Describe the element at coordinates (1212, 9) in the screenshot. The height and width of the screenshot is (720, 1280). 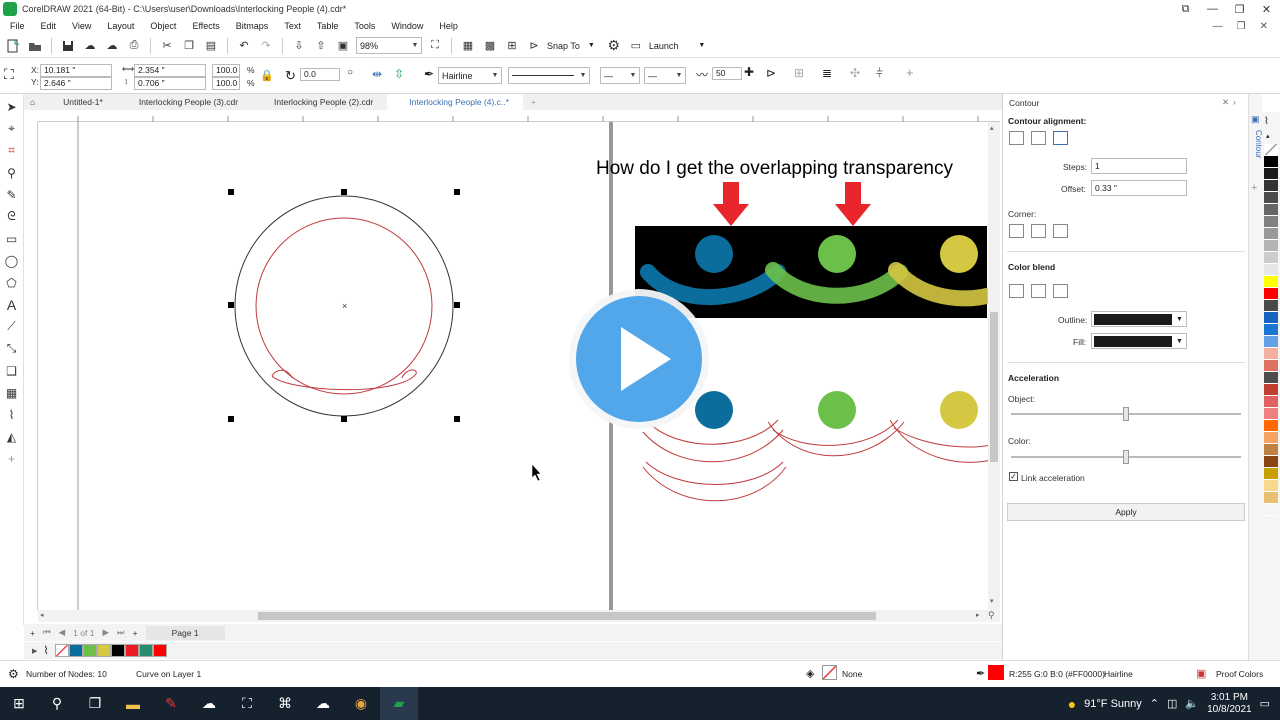
I see `minimize-button: —` at that location.